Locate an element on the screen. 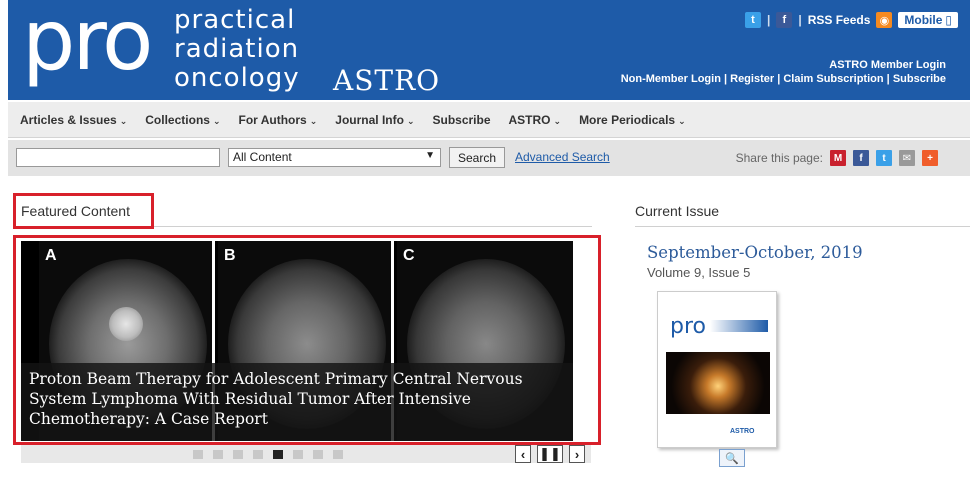 The height and width of the screenshot is (480, 978). header-utility-bar: t | f | RSS Feeds ◉ Mobile ▯ is located at coordinates (851, 20).